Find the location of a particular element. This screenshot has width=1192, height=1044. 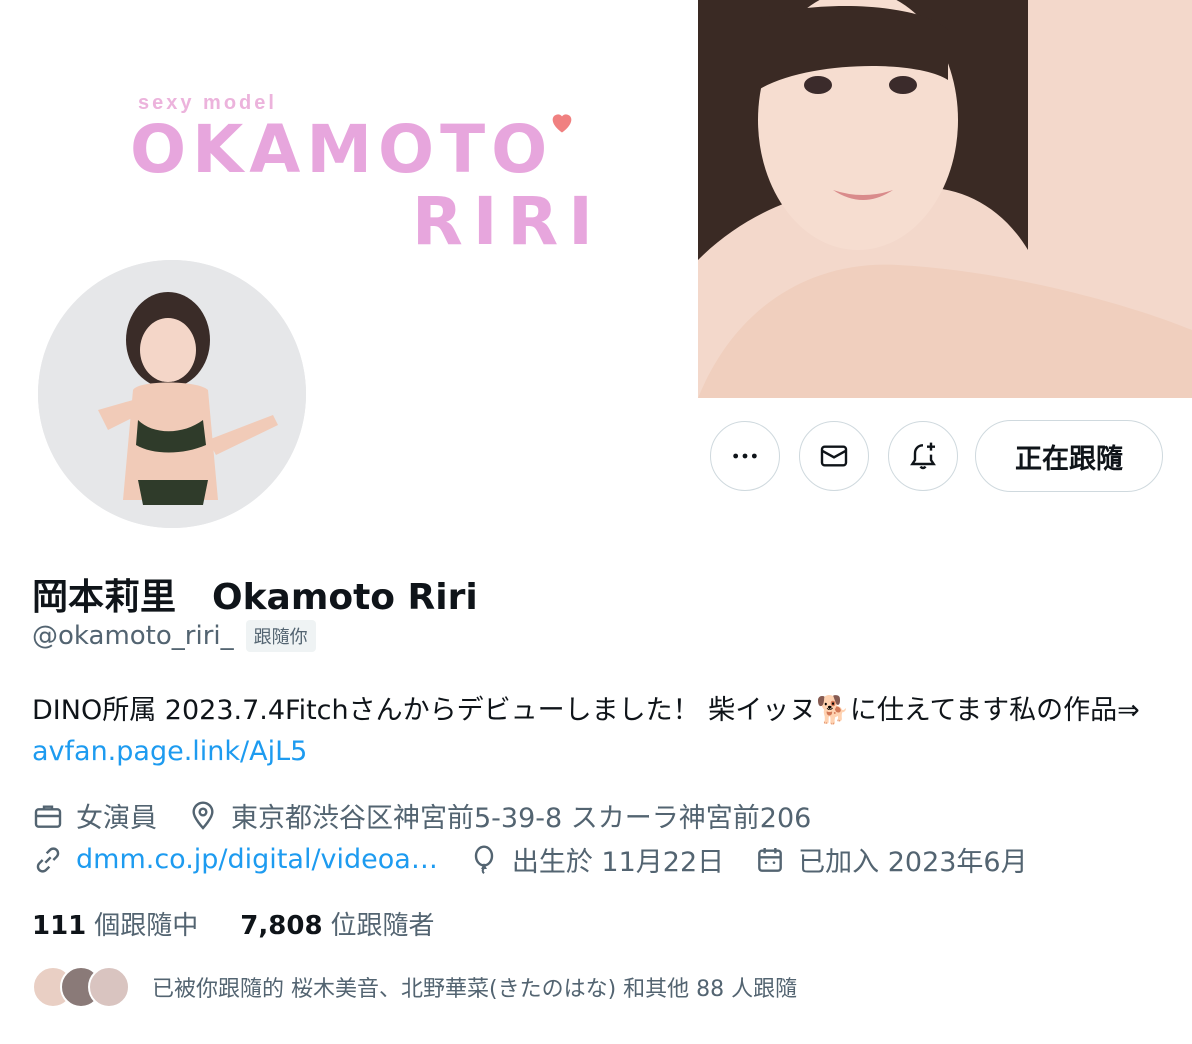

more-button is located at coordinates (745, 456).